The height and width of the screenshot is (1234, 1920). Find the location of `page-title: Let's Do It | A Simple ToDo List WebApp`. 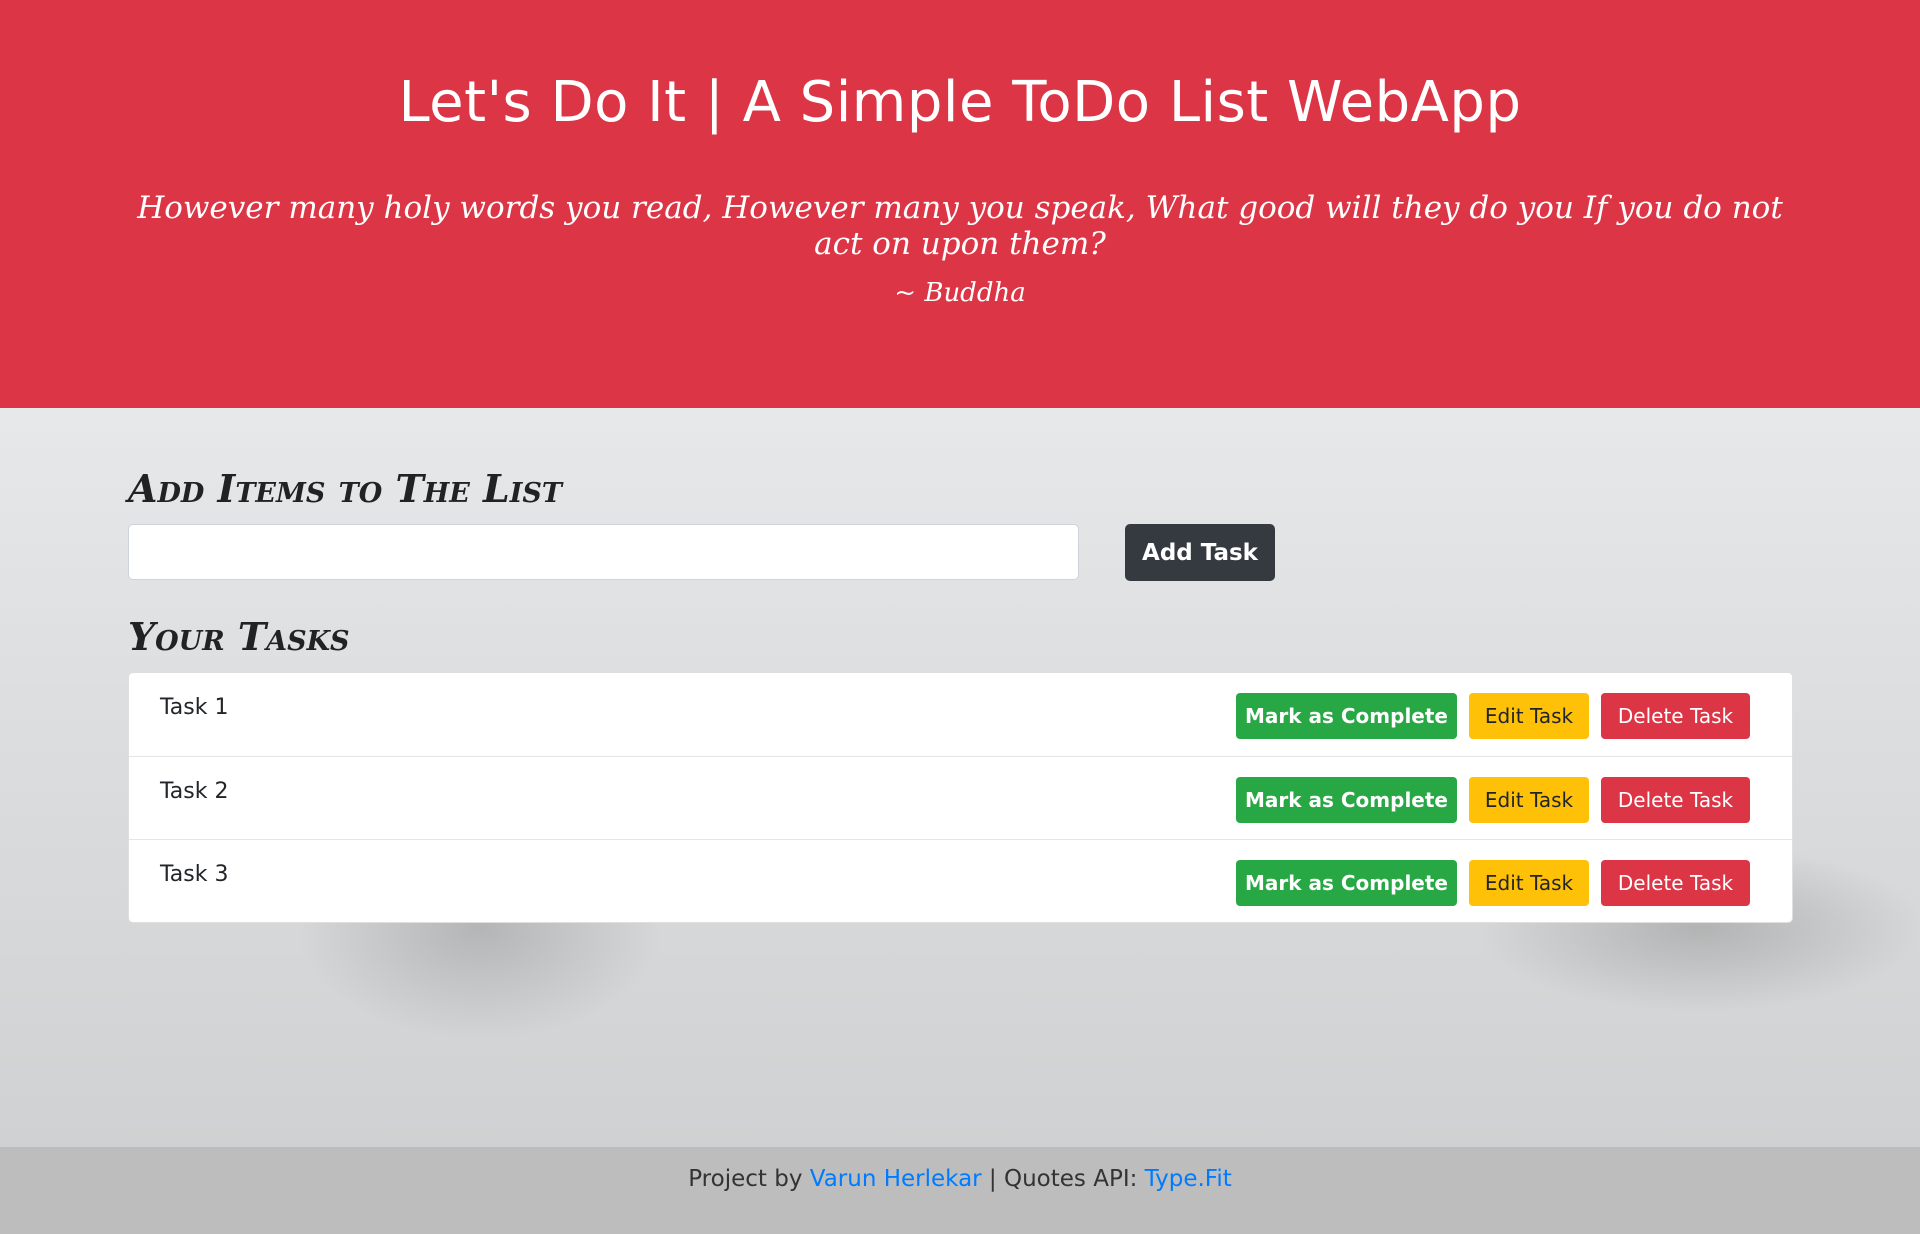

page-title: Let's Do It | A Simple ToDo List WebApp is located at coordinates (960, 102).